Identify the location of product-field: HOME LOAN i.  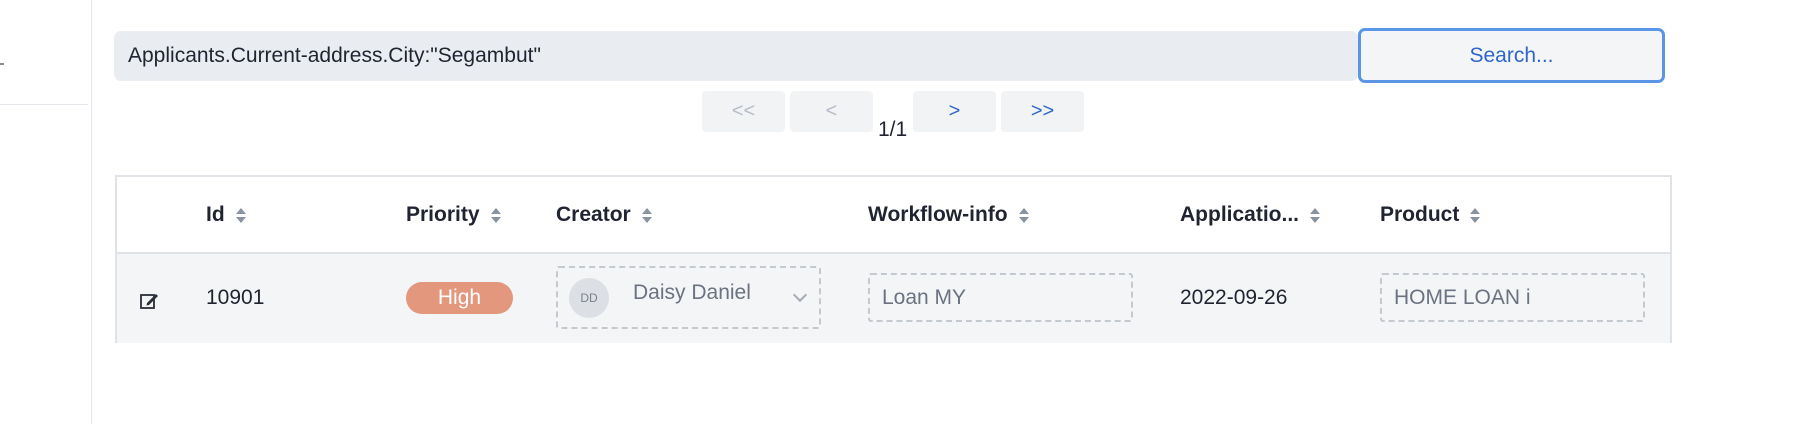
(1512, 297).